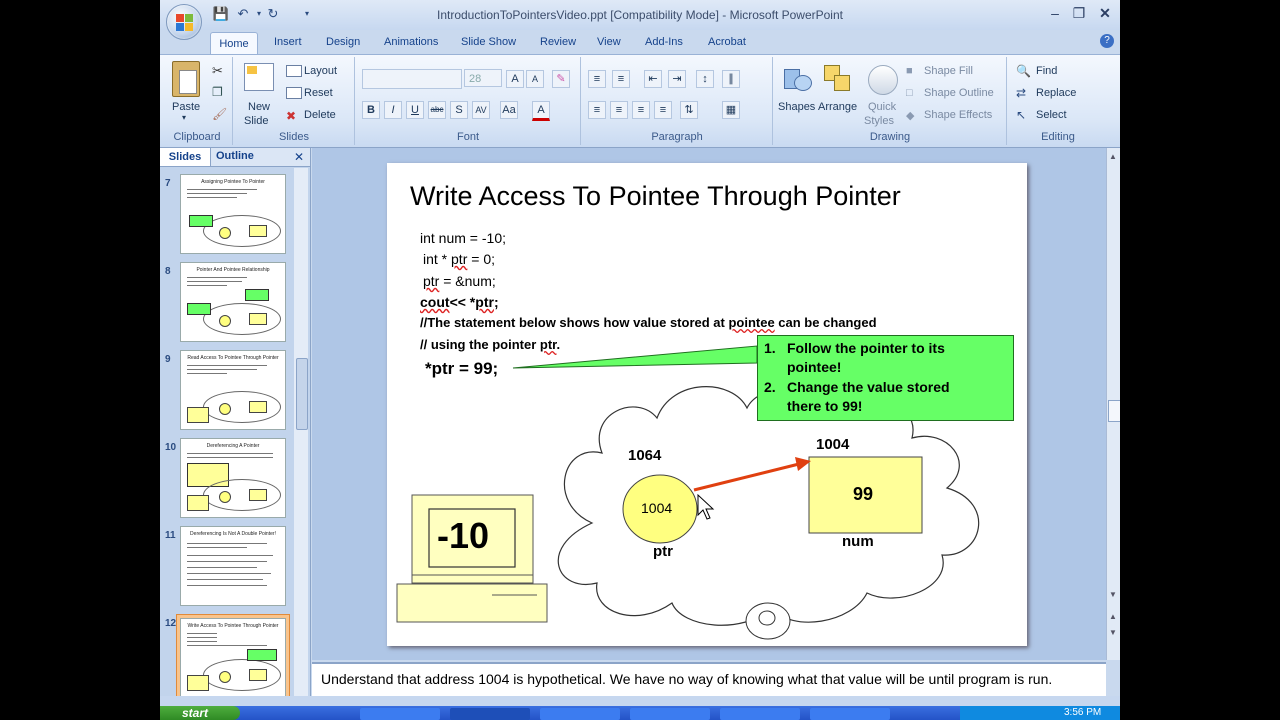 This screenshot has width=1280, height=720. What do you see at coordinates (299, 157) in the screenshot?
I see `close-pane-icon: ✕` at bounding box center [299, 157].